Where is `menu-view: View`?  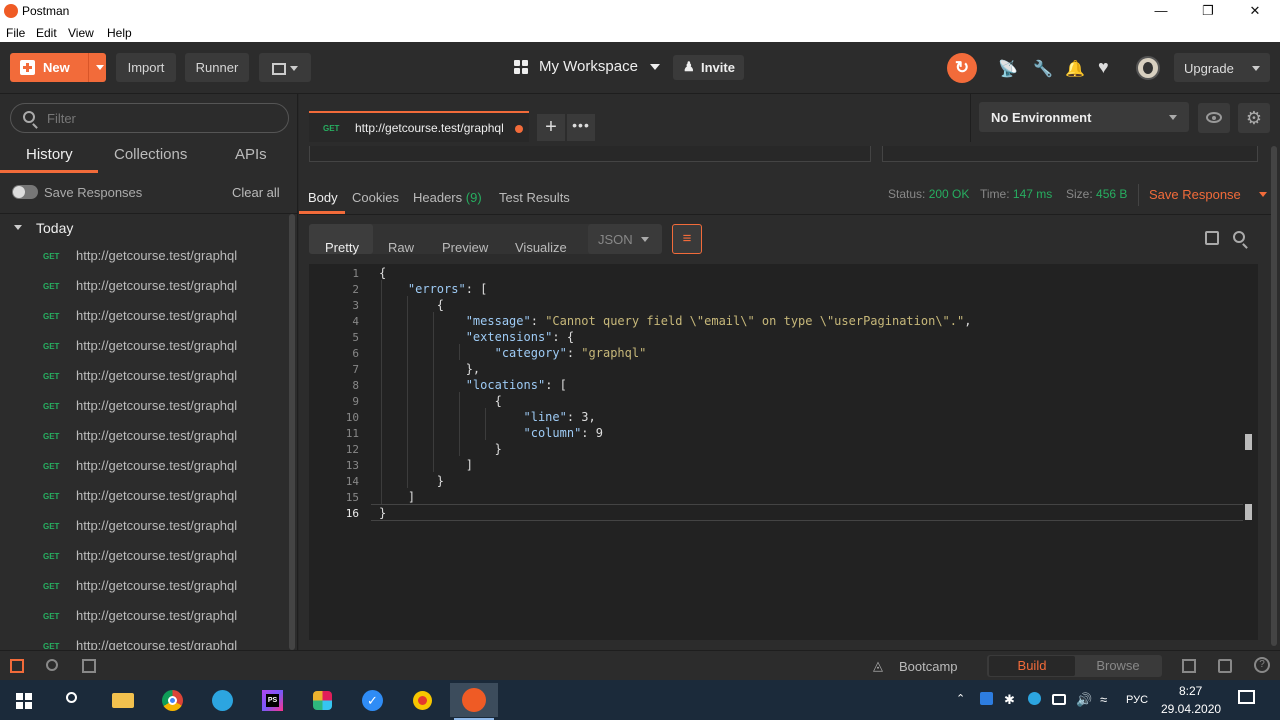 menu-view: View is located at coordinates (81, 33).